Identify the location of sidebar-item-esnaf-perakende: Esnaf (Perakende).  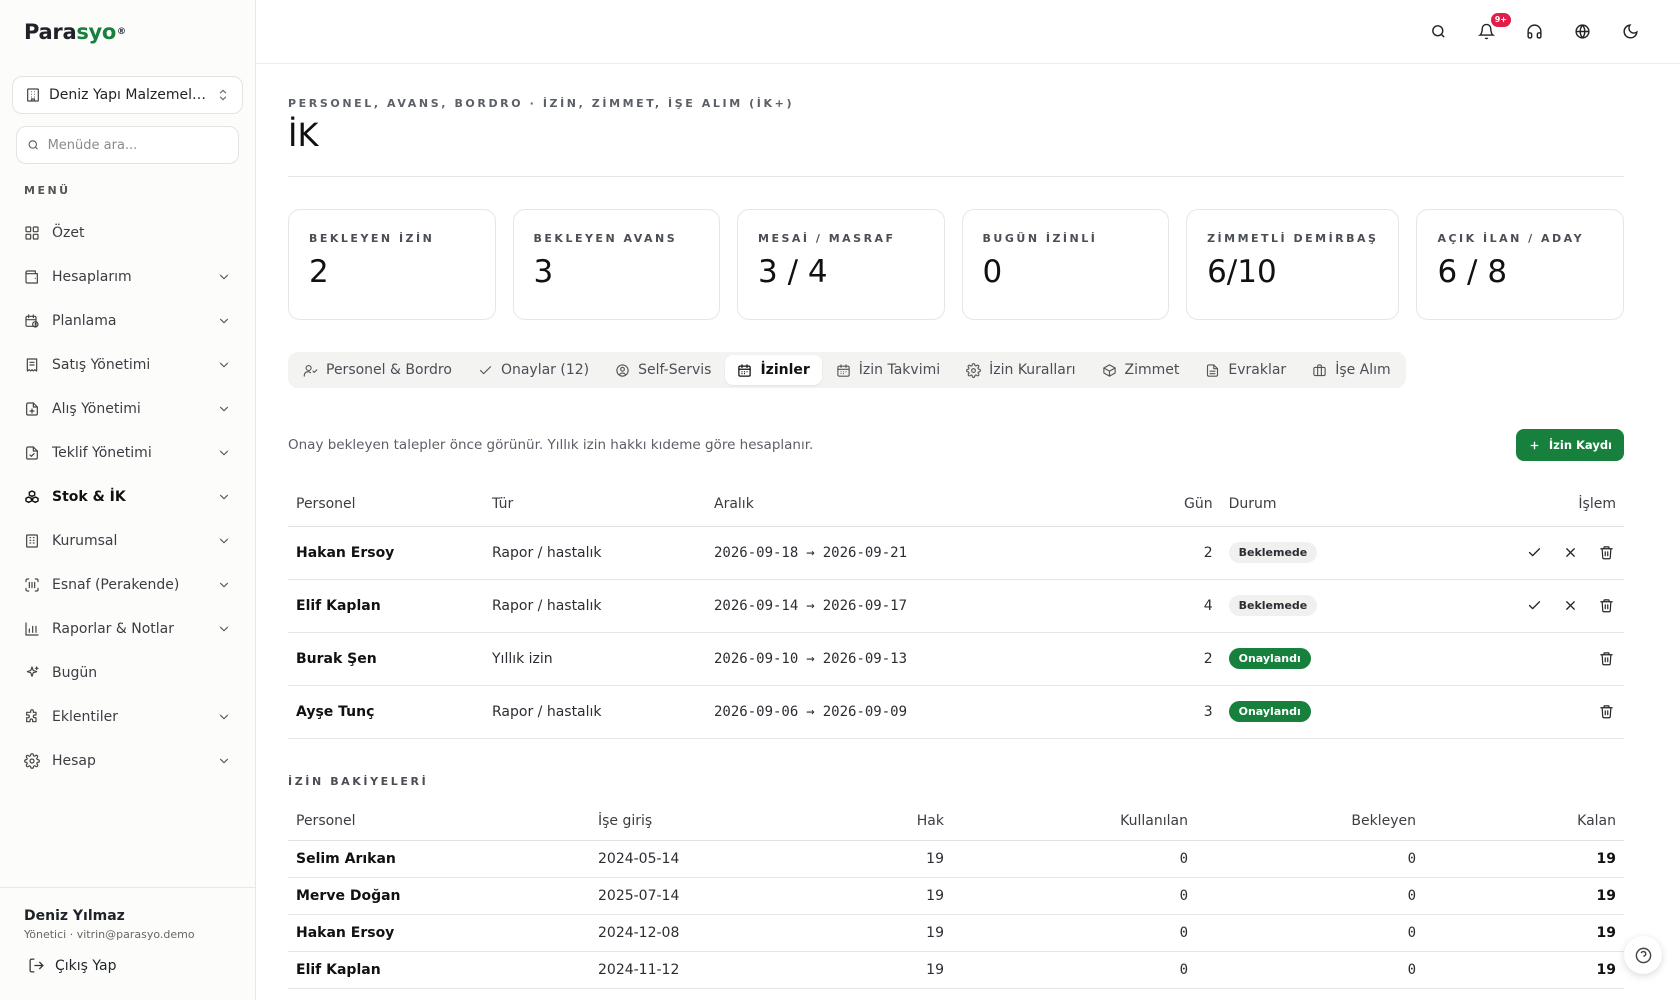
(127, 585).